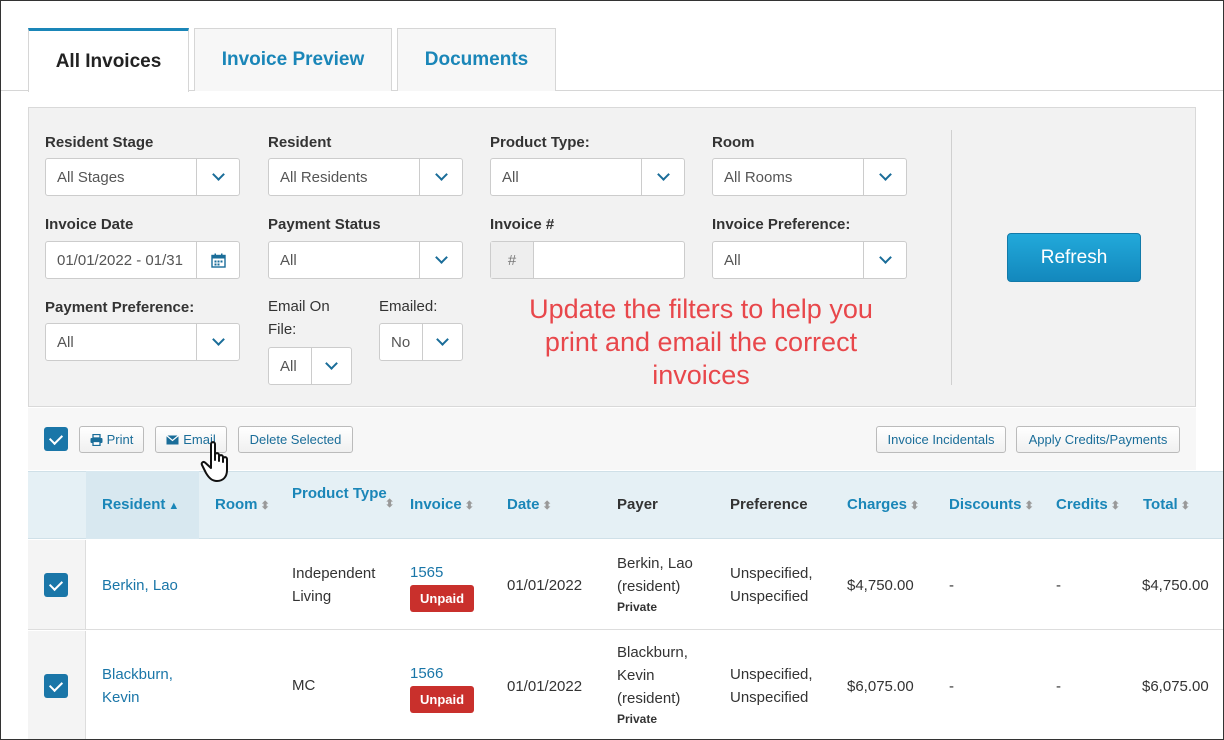 The width and height of the screenshot is (1224, 740). Describe the element at coordinates (1166, 505) in the screenshot. I see `column-total: Total ⬍` at that location.